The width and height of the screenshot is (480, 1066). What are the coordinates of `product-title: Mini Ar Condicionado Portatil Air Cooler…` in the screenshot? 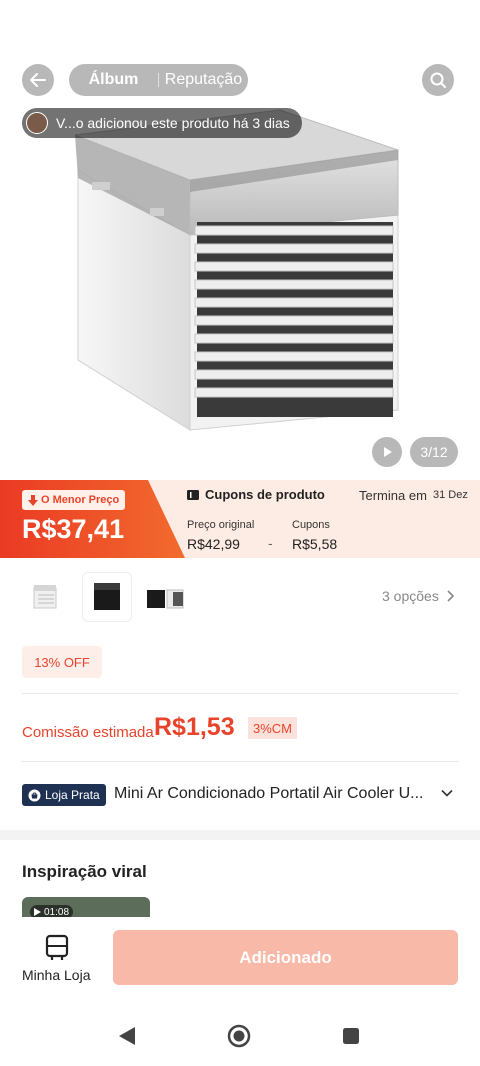 It's located at (269, 793).